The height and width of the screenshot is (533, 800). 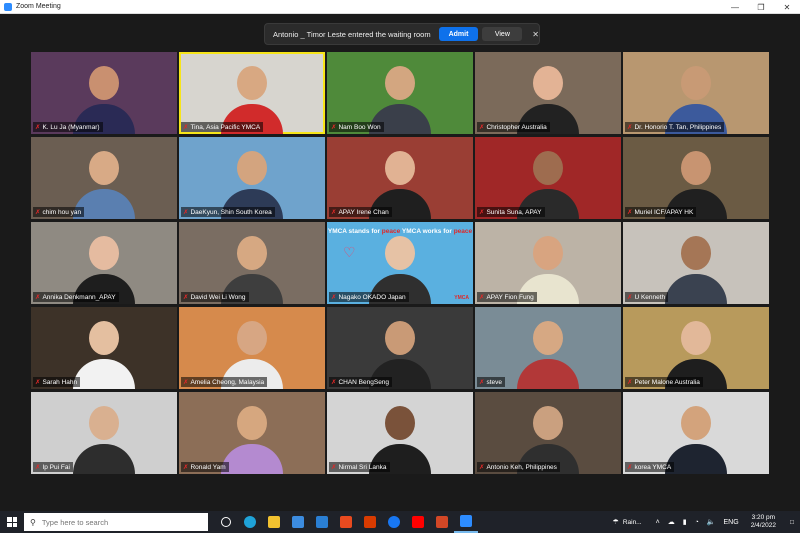 What do you see at coordinates (466, 522) in the screenshot?
I see `zoom-taskbar-icon` at bounding box center [466, 522].